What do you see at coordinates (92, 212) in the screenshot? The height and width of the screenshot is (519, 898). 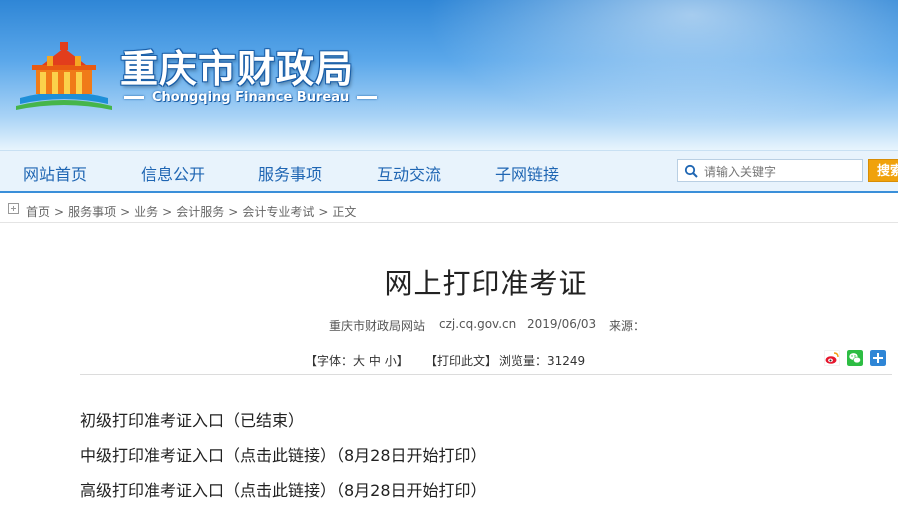 I see `breadcrumb-services: 服务事项` at bounding box center [92, 212].